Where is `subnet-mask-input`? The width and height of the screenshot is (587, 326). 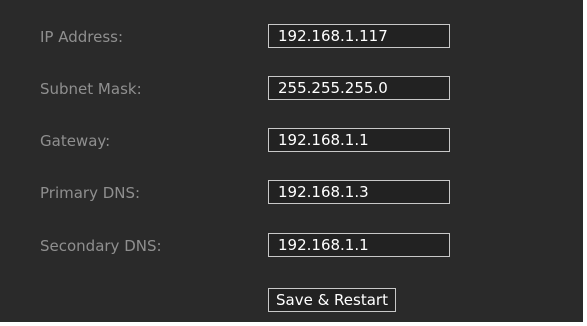
subnet-mask-input is located at coordinates (359, 88).